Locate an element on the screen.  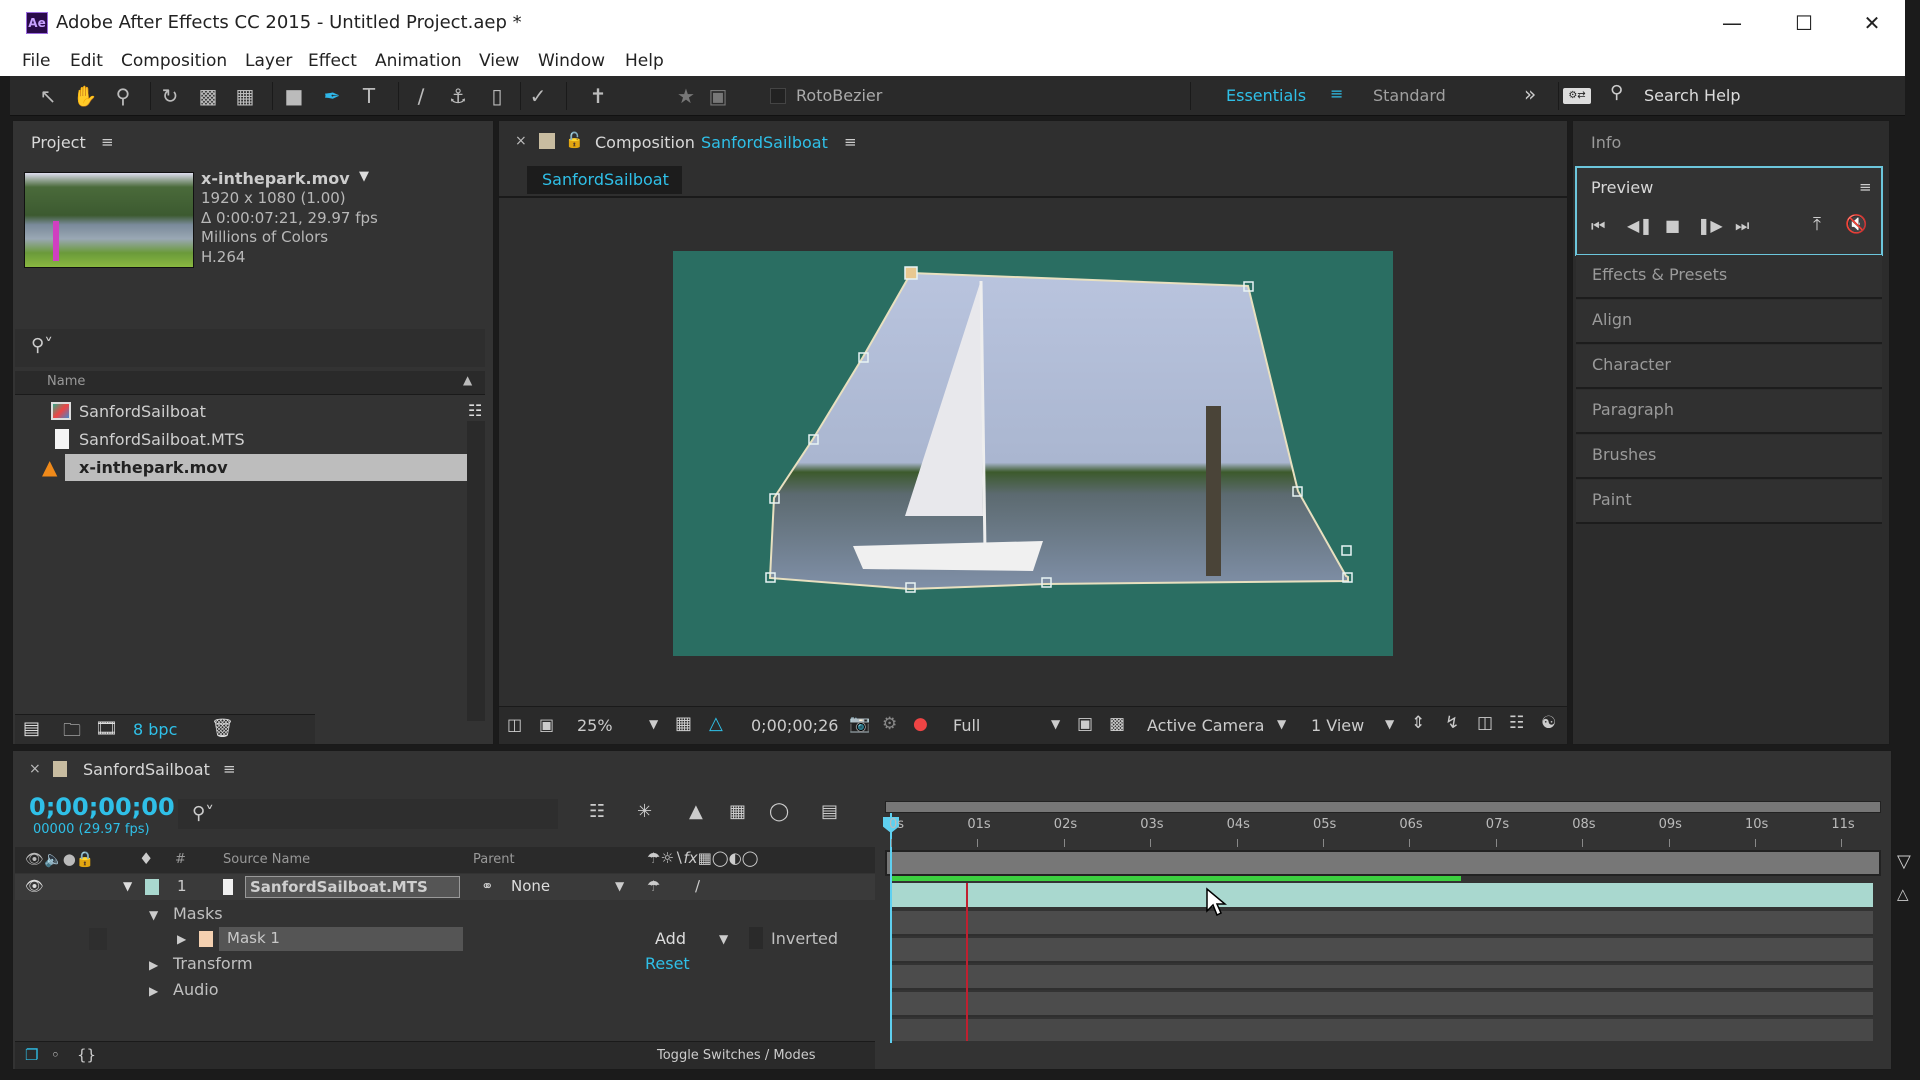
source-name-header: Source Name is located at coordinates (266, 859).